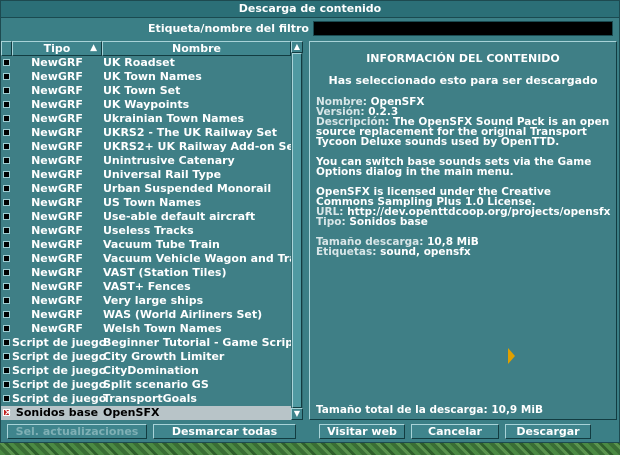 The image size is (620, 455). What do you see at coordinates (297, 414) in the screenshot?
I see `scroll-down-arrow-icon: ▼` at bounding box center [297, 414].